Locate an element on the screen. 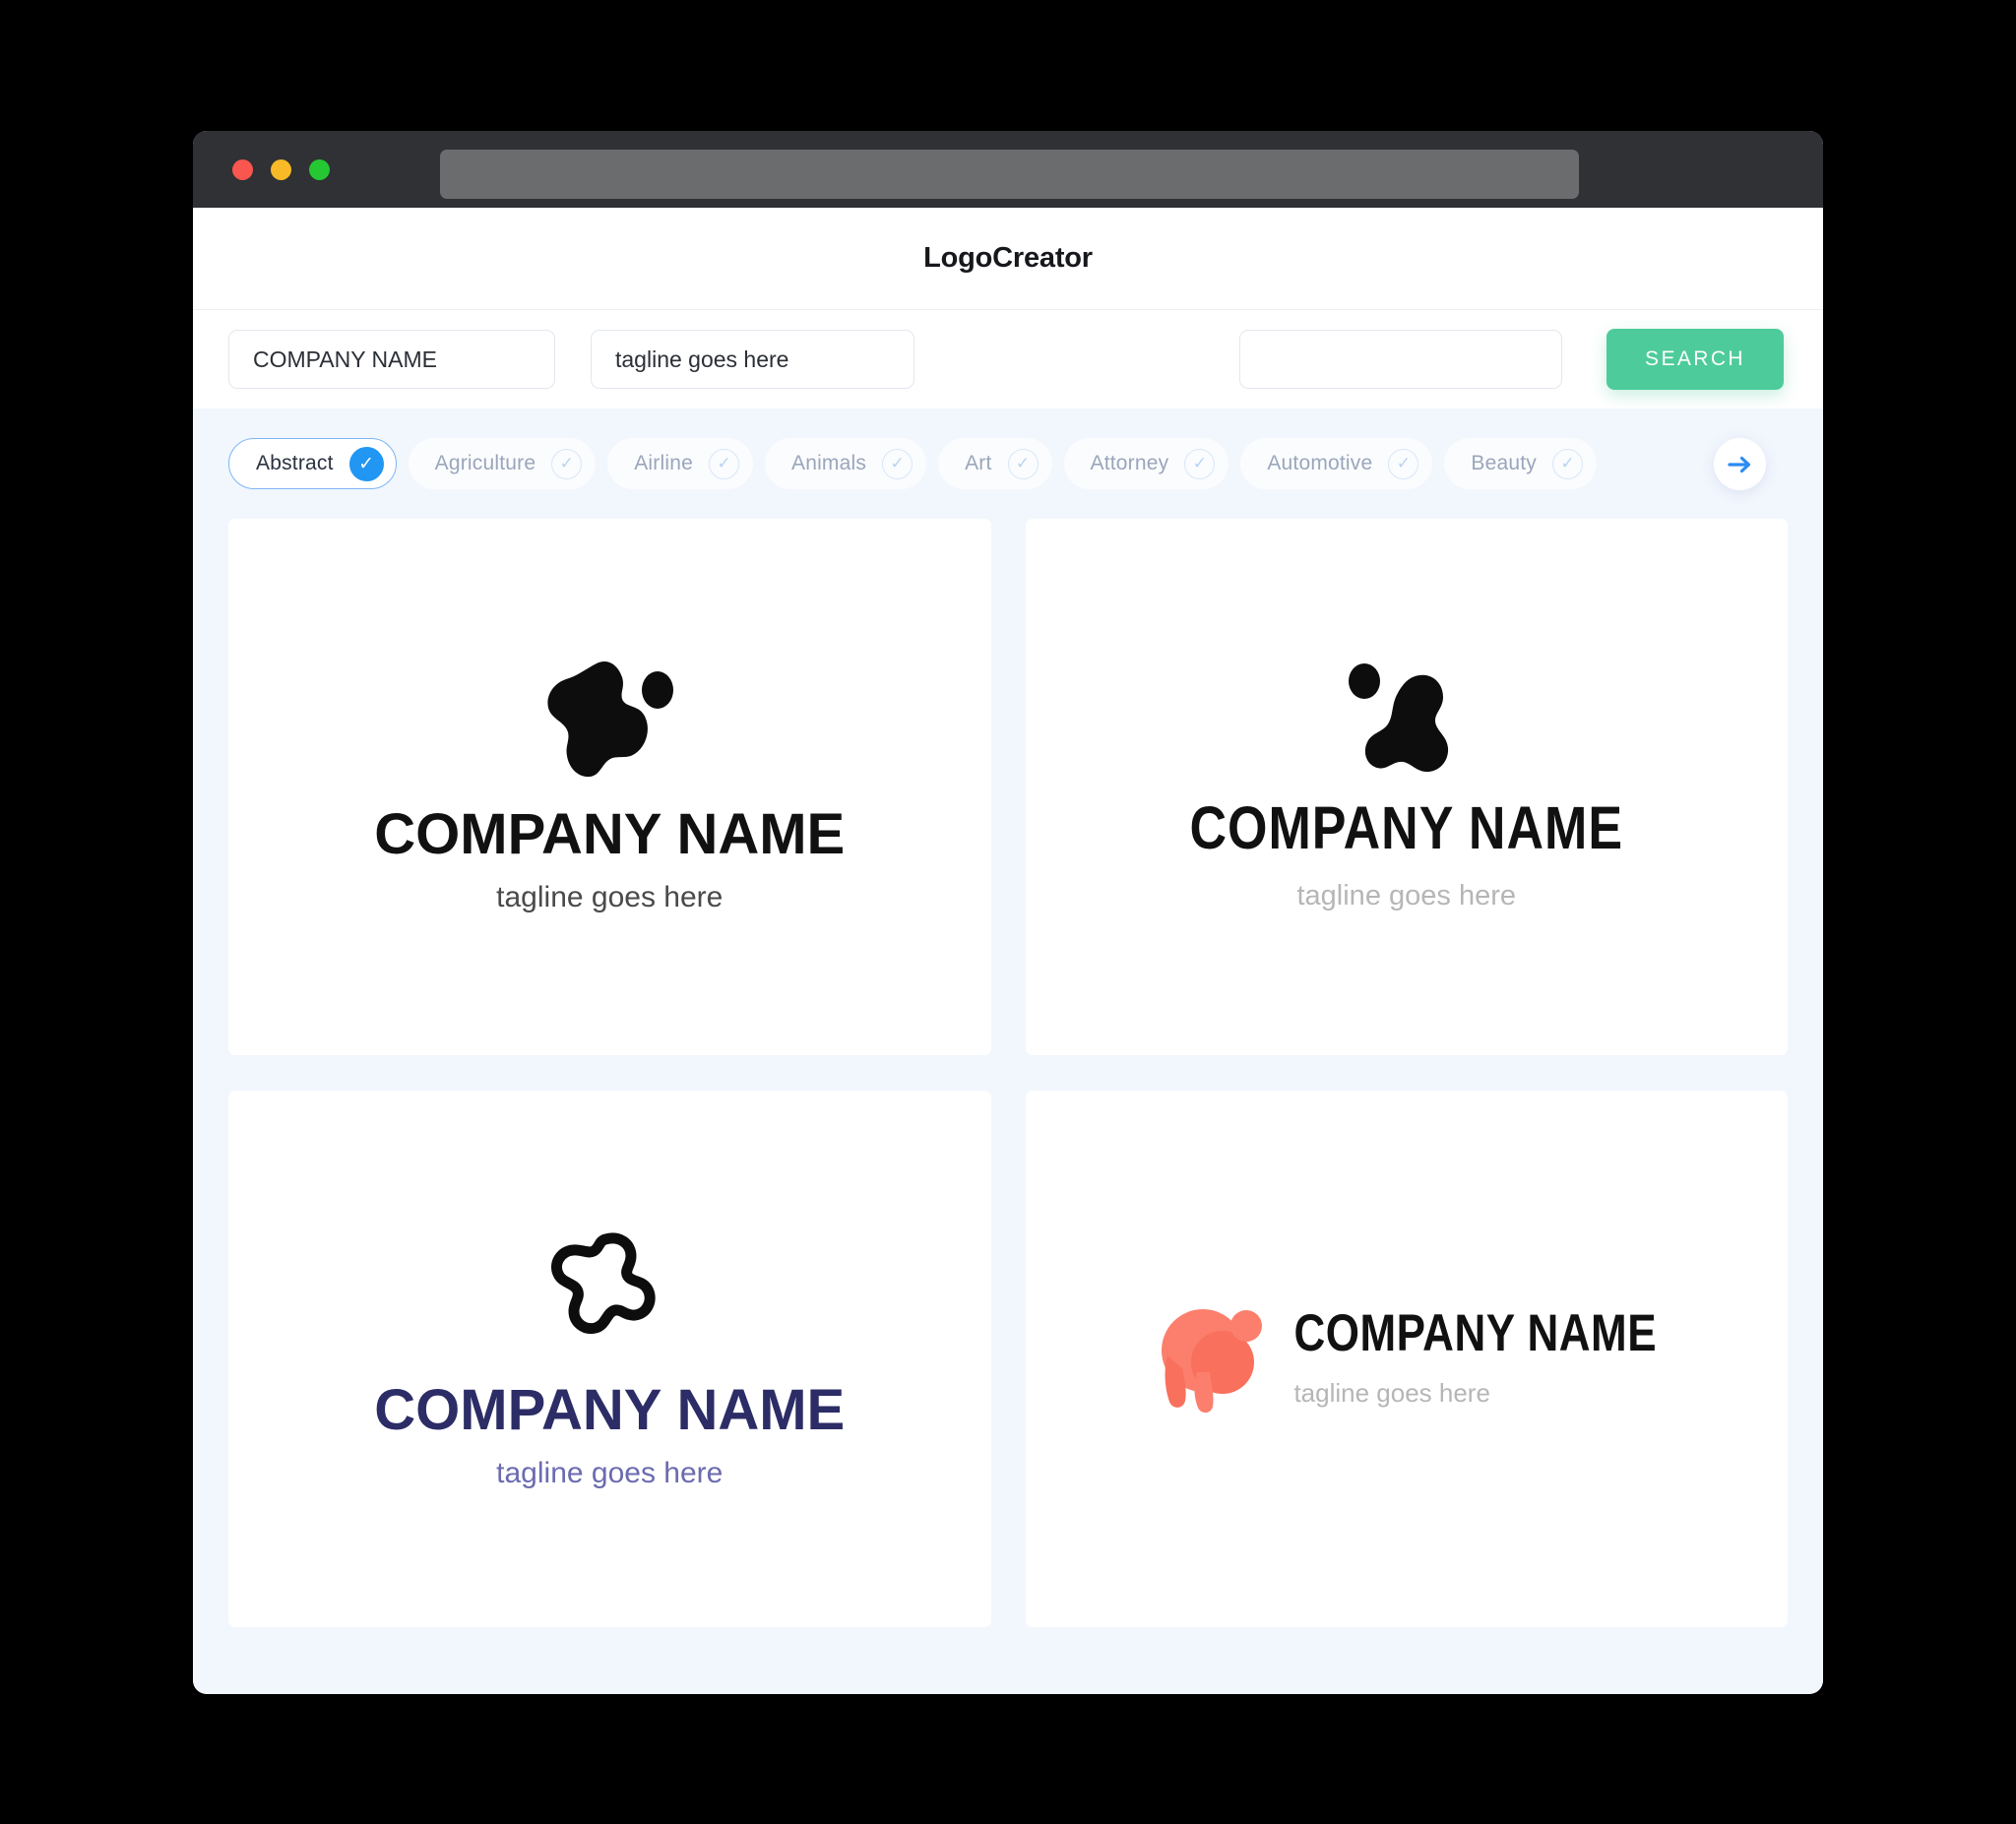 The width and height of the screenshot is (2016, 1824). category-chip-label: Abstract is located at coordinates (295, 463).